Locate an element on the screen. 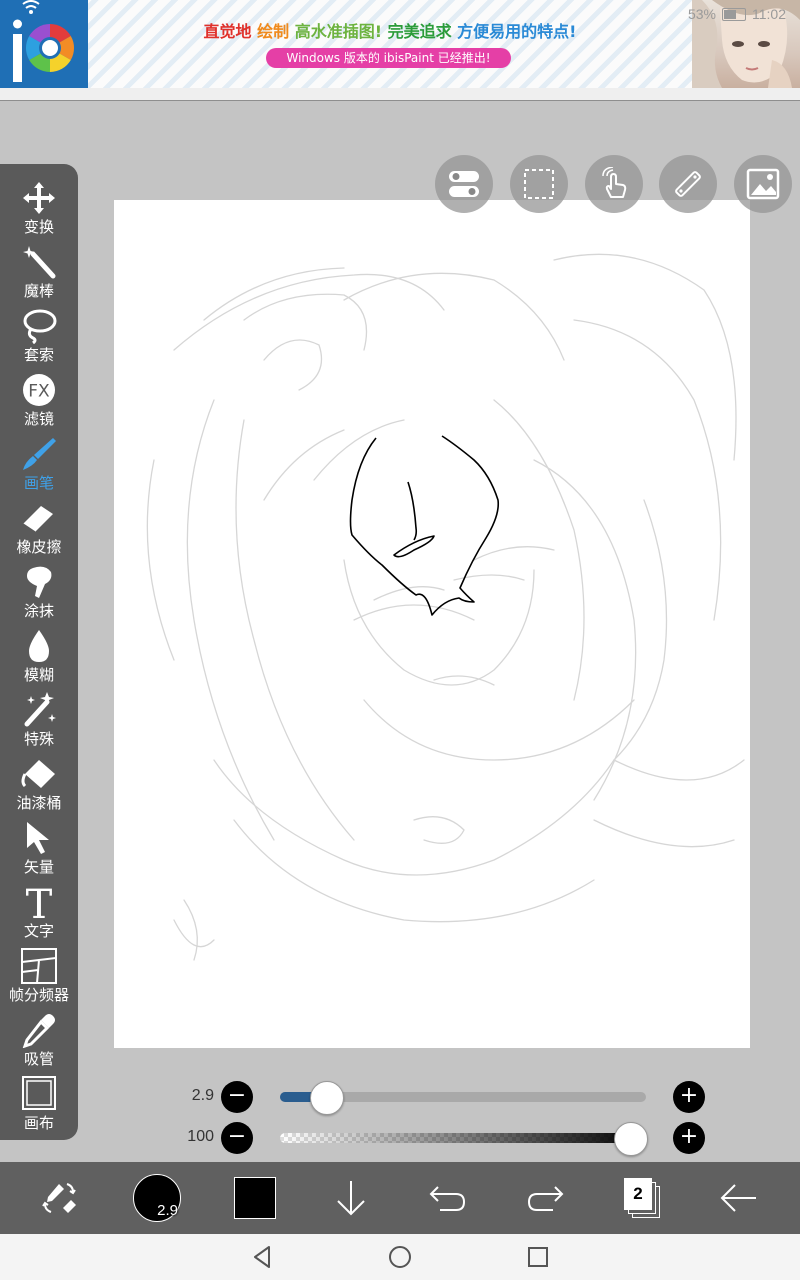 This screenshot has height=1280, width=800. nav-back-icon is located at coordinates (262, 1257).